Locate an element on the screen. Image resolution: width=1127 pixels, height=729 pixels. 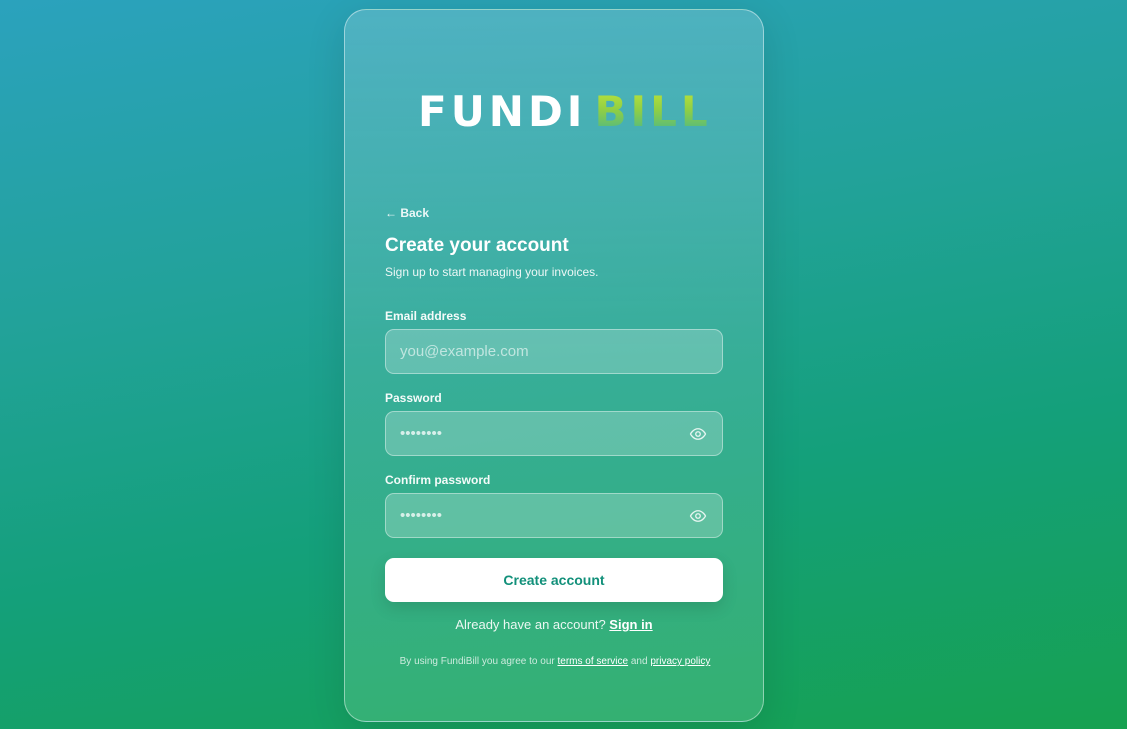
create-account-button: Create account is located at coordinates (554, 580).